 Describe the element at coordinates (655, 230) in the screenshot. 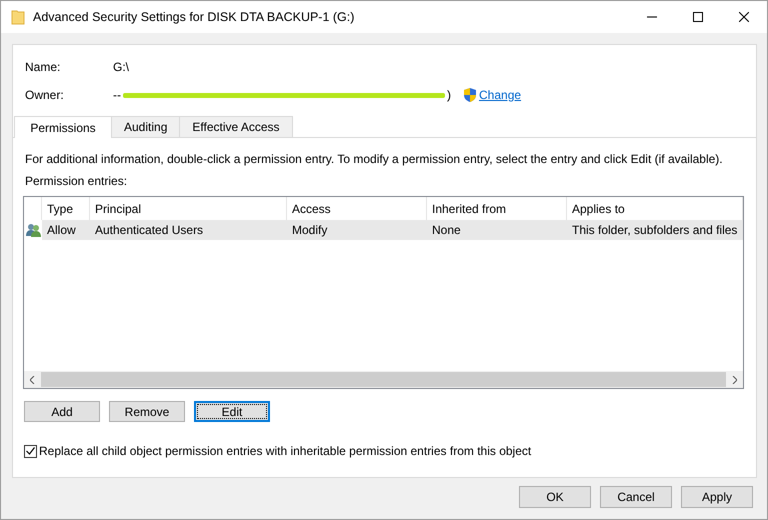

I see `table-cell: This folder, subfolders and files` at that location.